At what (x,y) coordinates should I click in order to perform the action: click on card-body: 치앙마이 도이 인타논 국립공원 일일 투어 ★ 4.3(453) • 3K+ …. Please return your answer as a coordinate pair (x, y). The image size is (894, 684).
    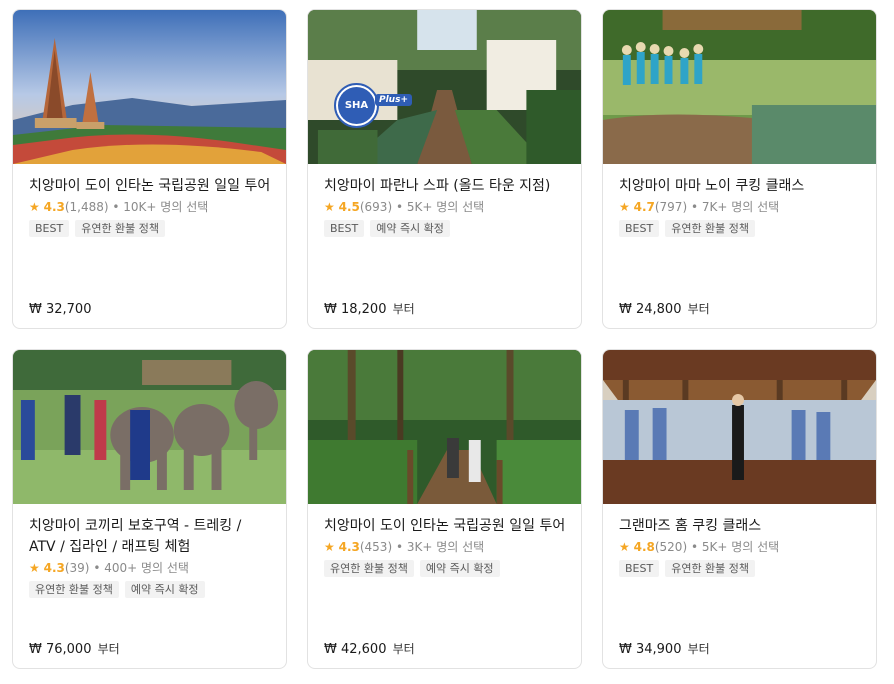
    Looking at the image, I should click on (445, 586).